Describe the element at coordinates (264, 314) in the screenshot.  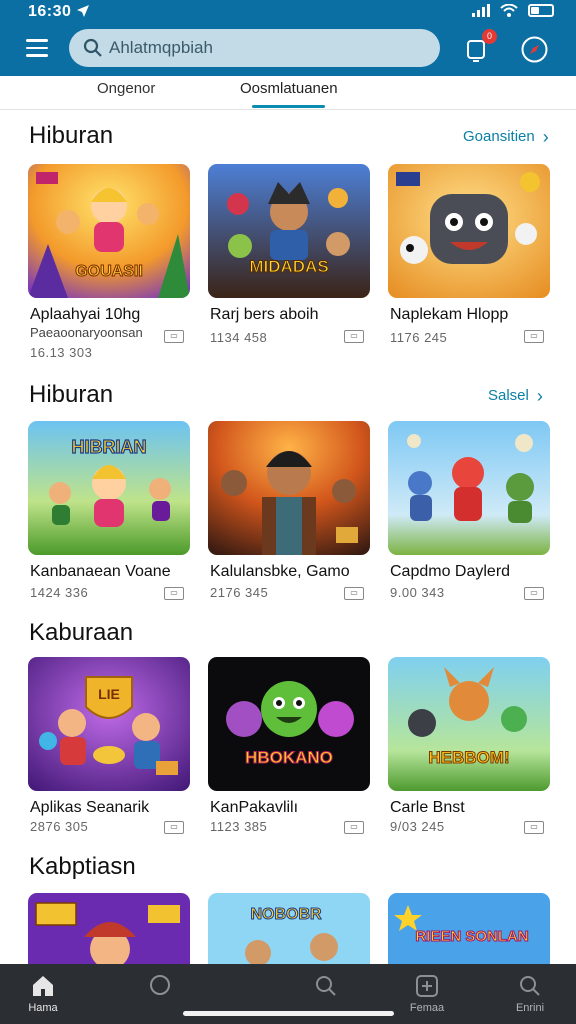
I see `card-title: Rarj bers aboih` at that location.